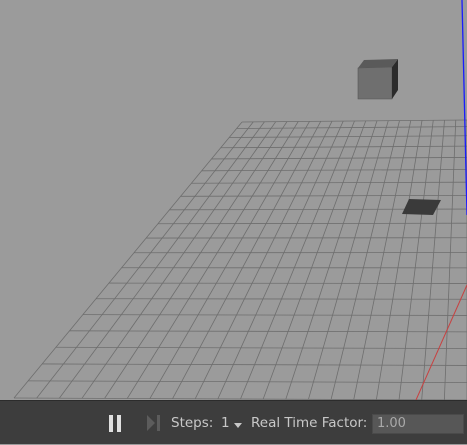 The image size is (467, 445). I want to click on simulation-toolbar: Steps: 1 Real Time Factor: 1.00, so click(233, 422).